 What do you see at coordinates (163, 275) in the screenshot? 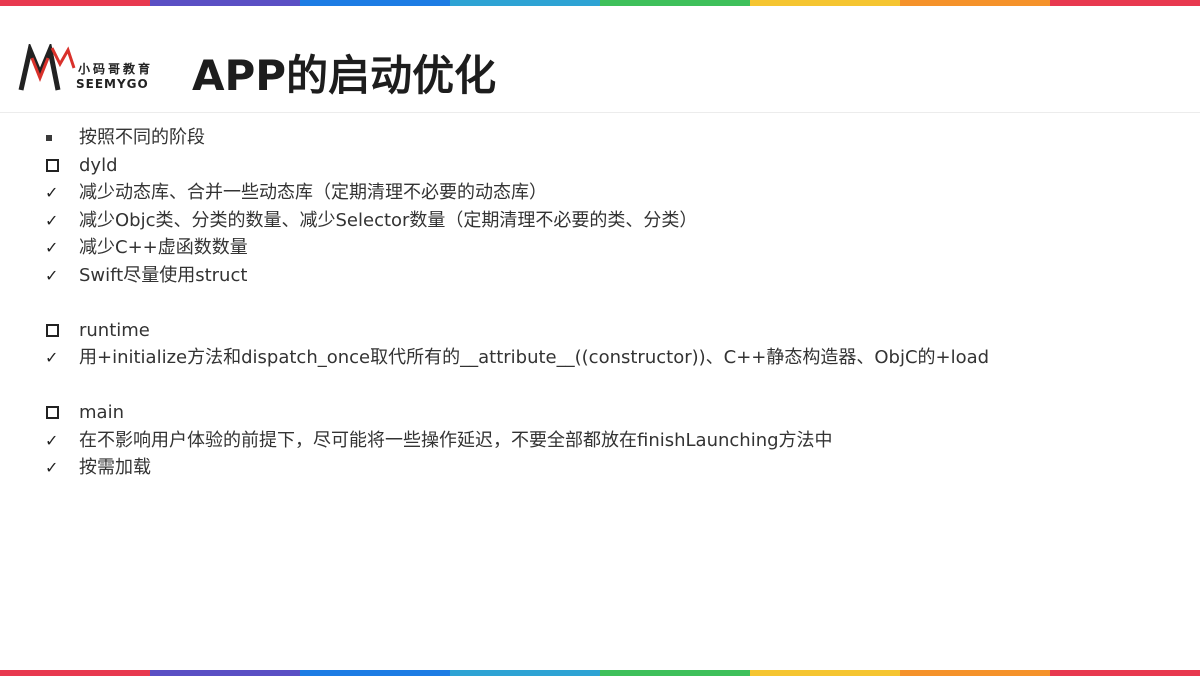
I see `list-item-text: Swift尽量使用struct` at bounding box center [163, 275].